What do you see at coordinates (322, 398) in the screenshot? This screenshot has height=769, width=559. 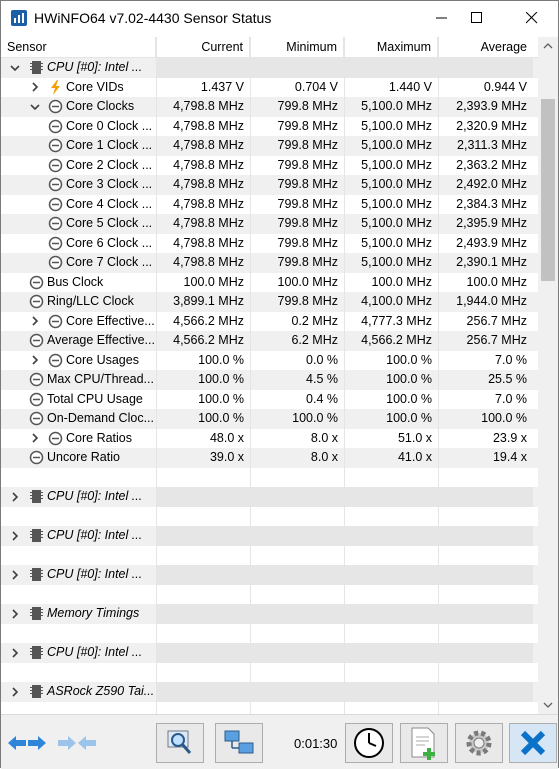 I see `value-minimum: 0.4 %` at bounding box center [322, 398].